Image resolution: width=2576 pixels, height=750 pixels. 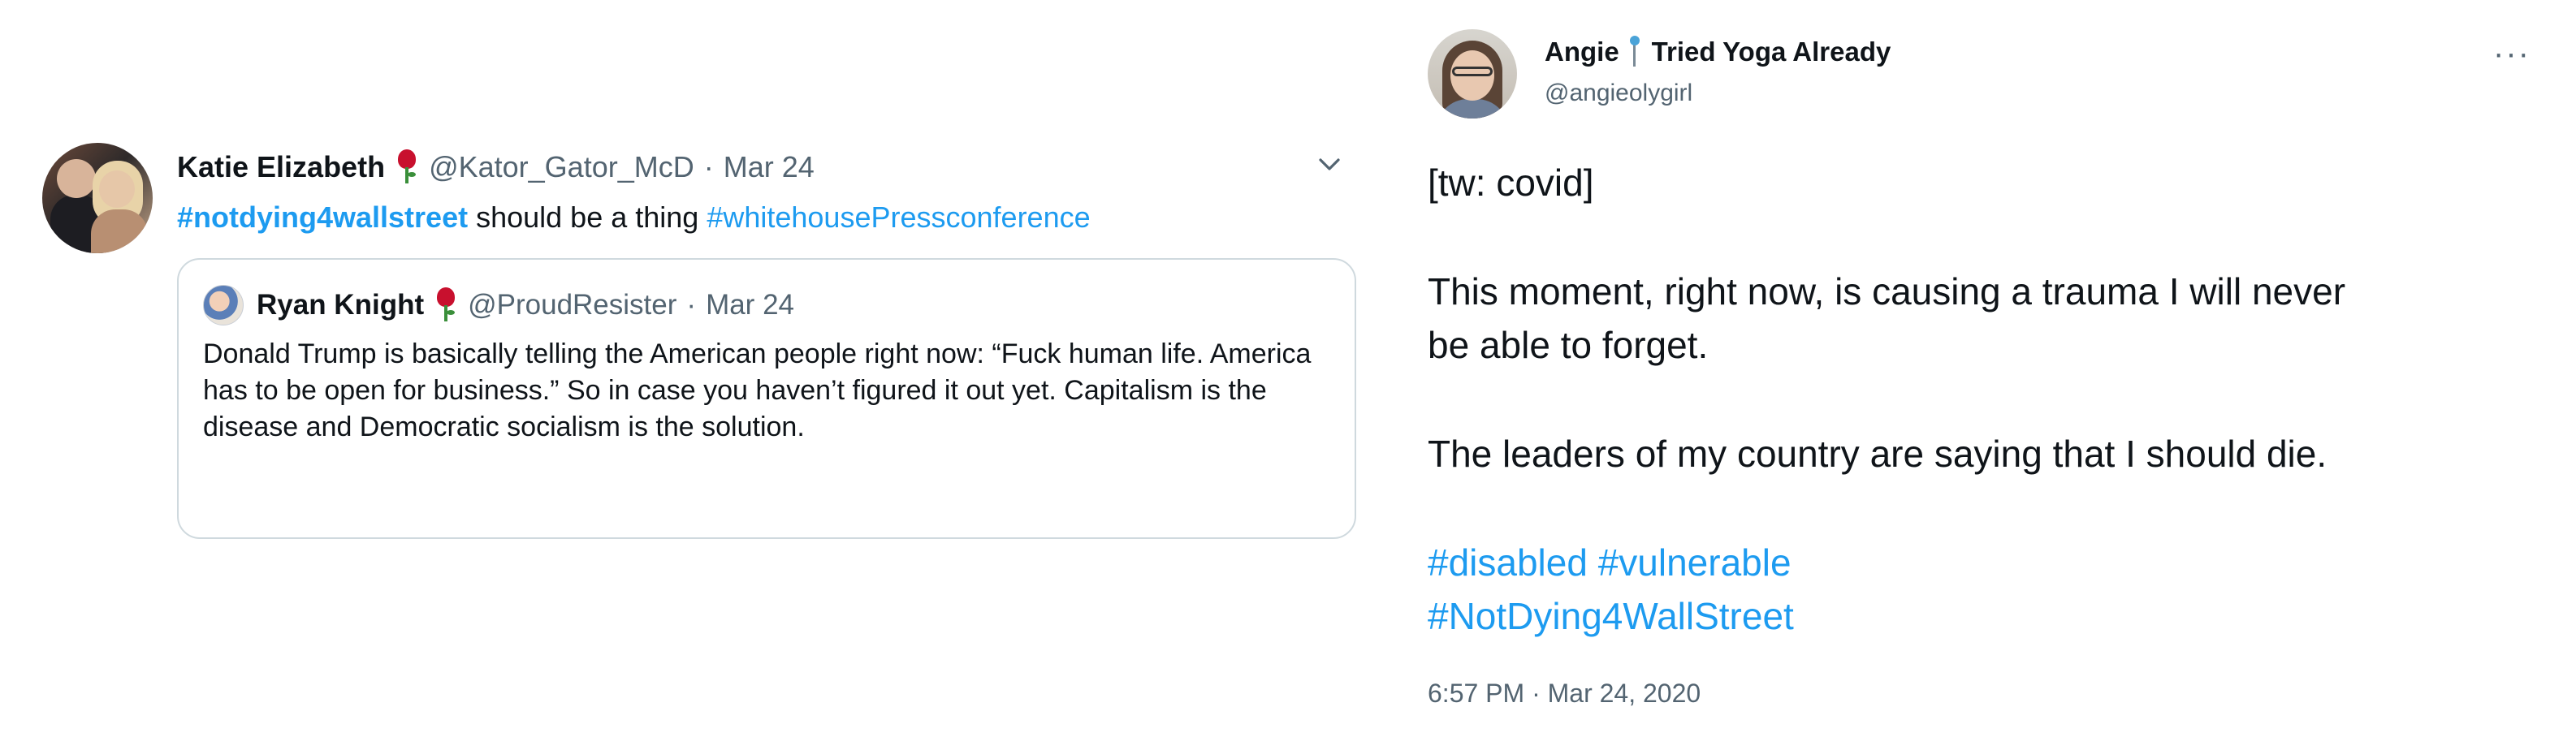 What do you see at coordinates (340, 305) in the screenshot?
I see `quoted-author-name: Ryan Knight` at bounding box center [340, 305].